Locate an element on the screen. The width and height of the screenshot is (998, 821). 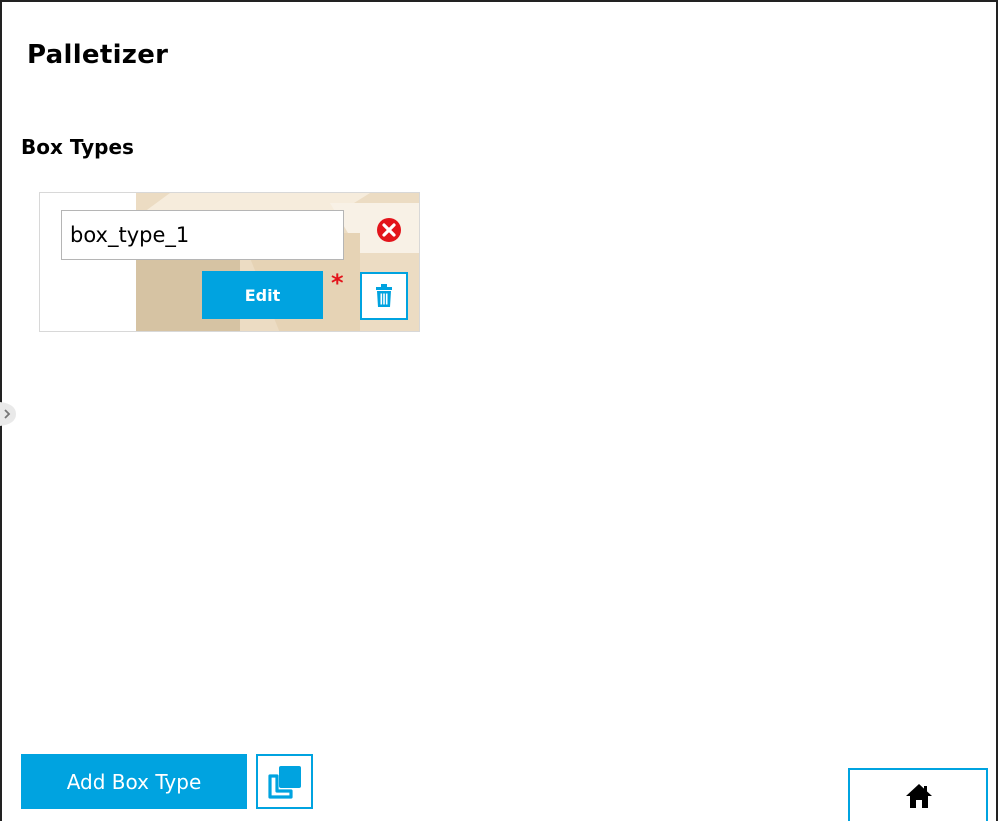
home-icon is located at coordinates (919, 796).